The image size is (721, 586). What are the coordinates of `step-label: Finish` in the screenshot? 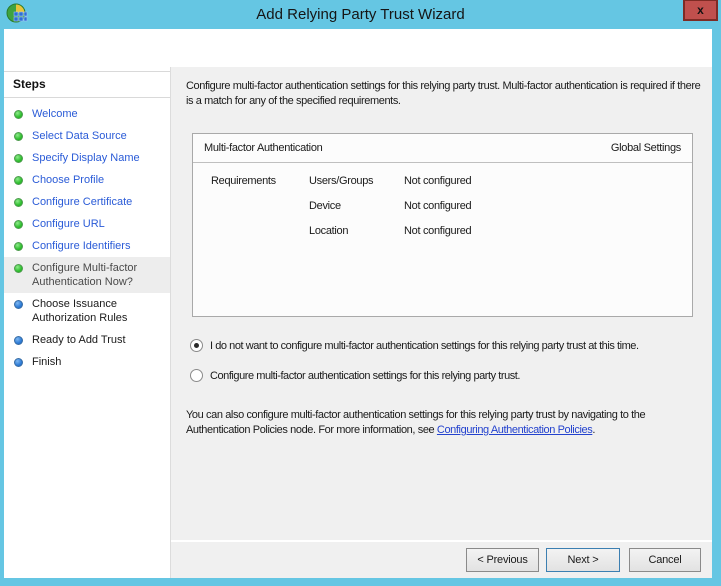 It's located at (47, 362).